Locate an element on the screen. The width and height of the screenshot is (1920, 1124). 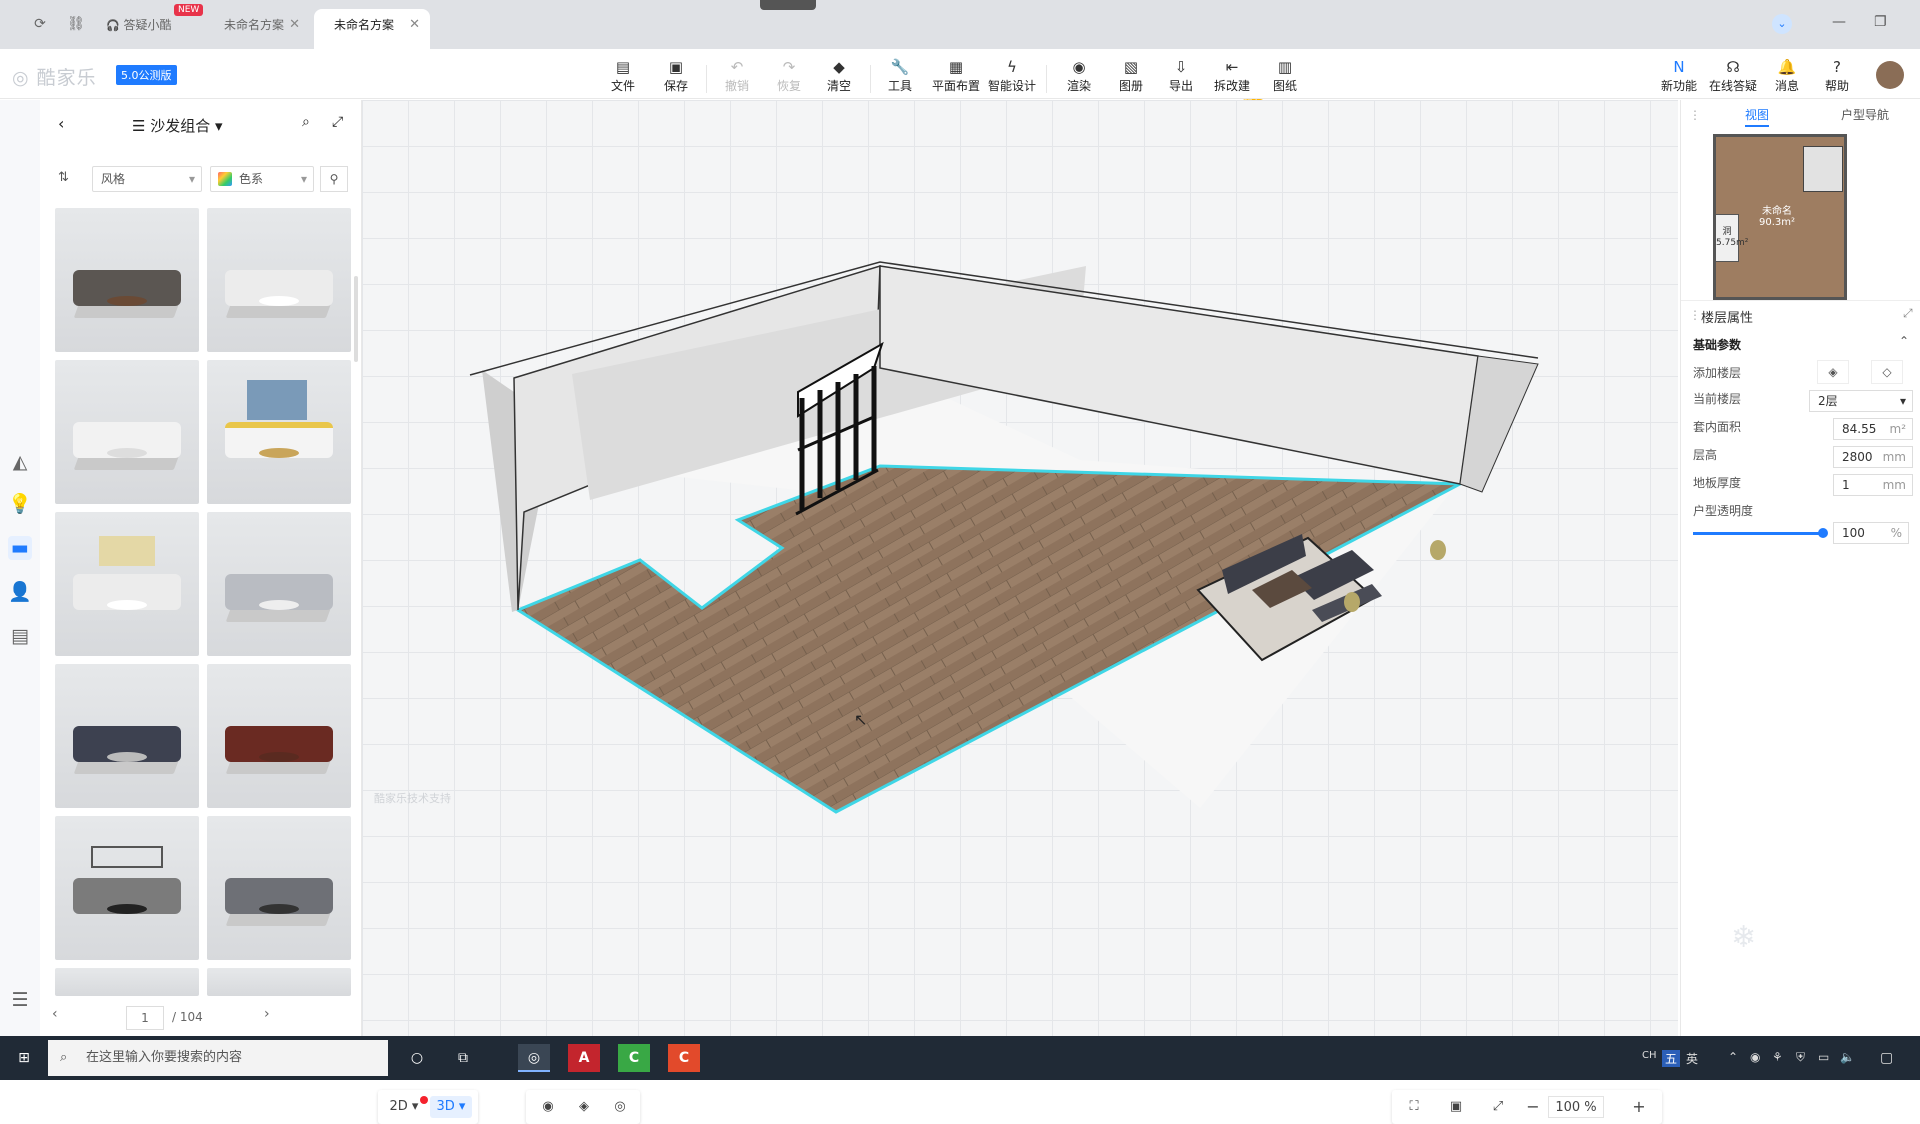
autocad-app-icon: A is located at coordinates (584, 1058).